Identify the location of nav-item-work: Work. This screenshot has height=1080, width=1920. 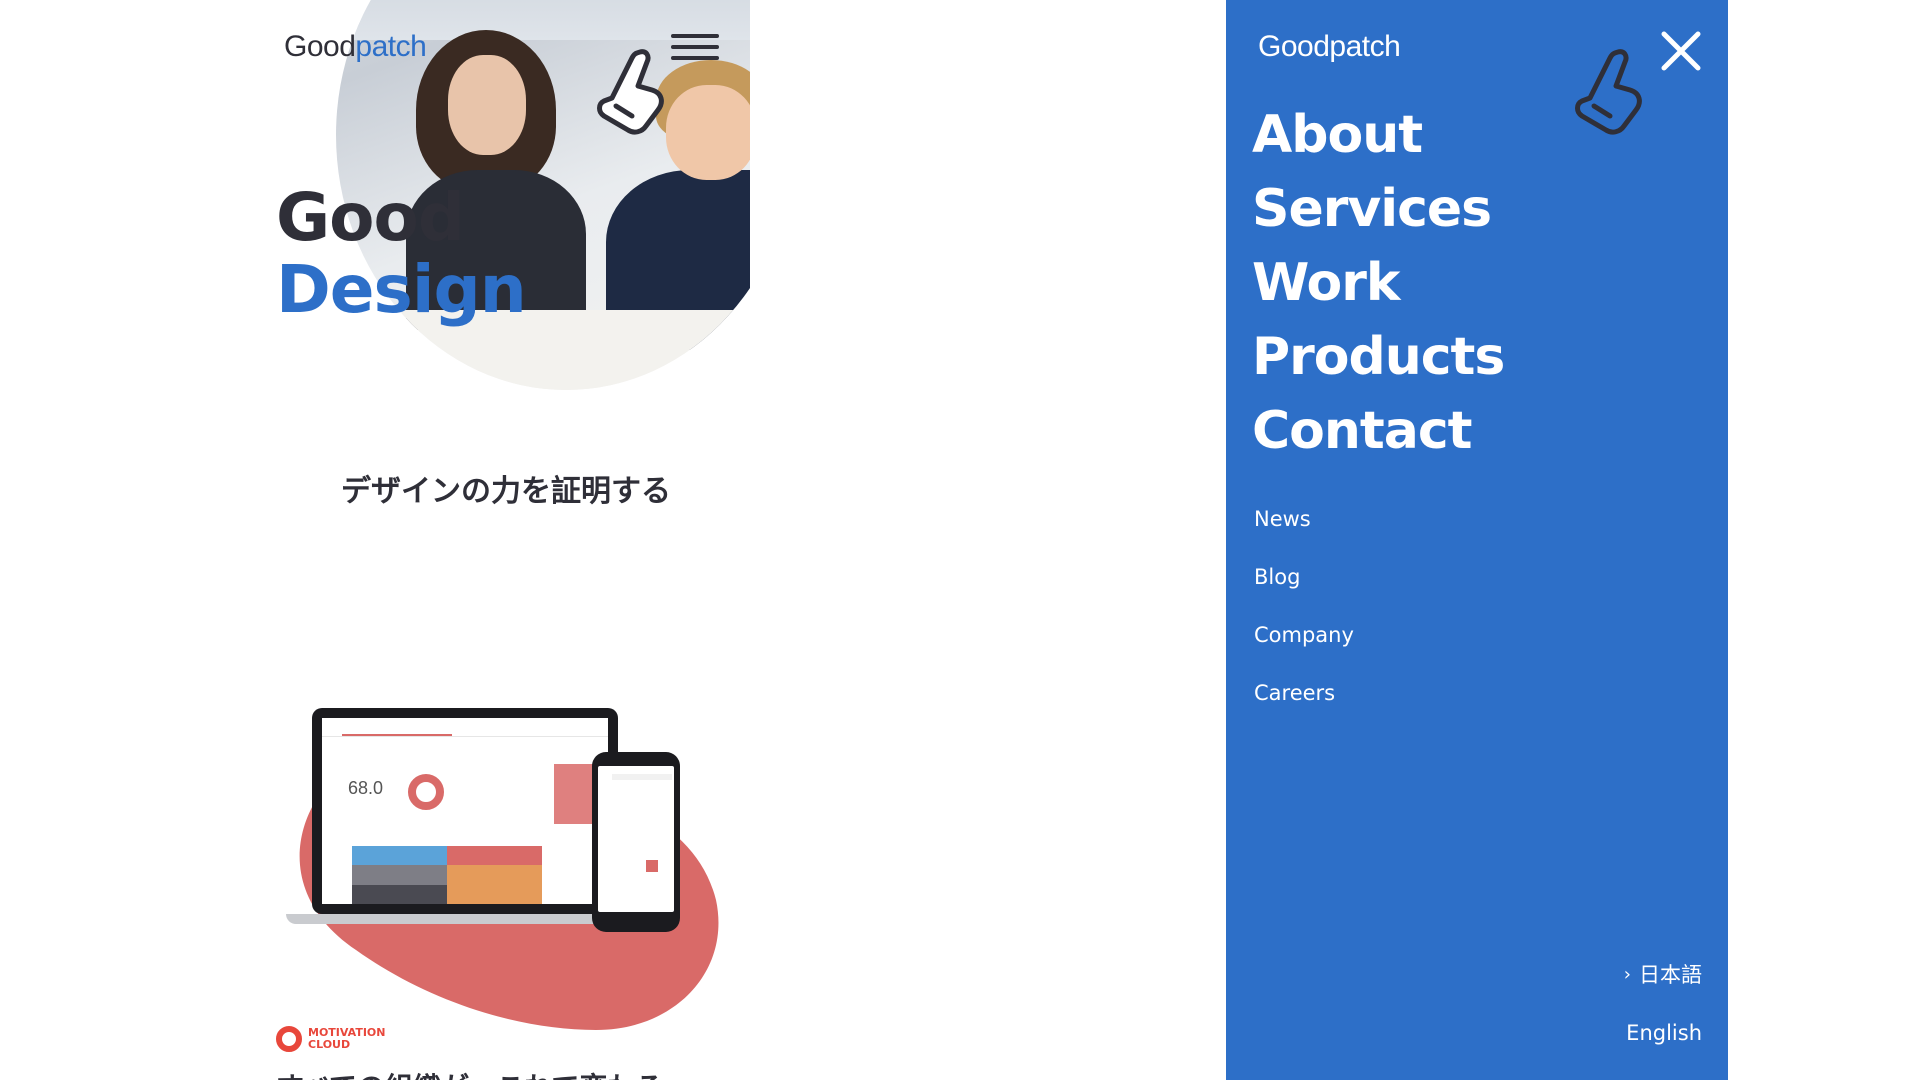
(1378, 283).